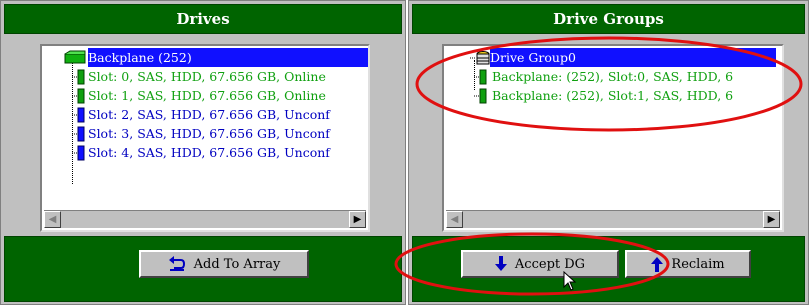 The height and width of the screenshot is (305, 809). I want to click on tree-node-slot-0: Slot: 0, SAS, HDD, 67.656 GB, Online, so click(205, 76).